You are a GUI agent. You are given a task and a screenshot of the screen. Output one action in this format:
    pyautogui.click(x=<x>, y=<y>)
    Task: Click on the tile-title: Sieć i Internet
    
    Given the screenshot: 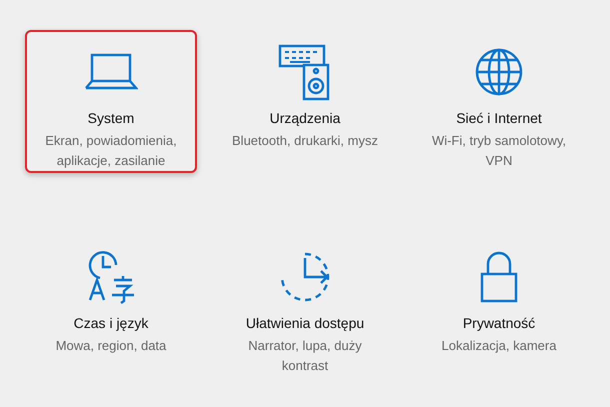 What is the action you would take?
    pyautogui.click(x=499, y=118)
    